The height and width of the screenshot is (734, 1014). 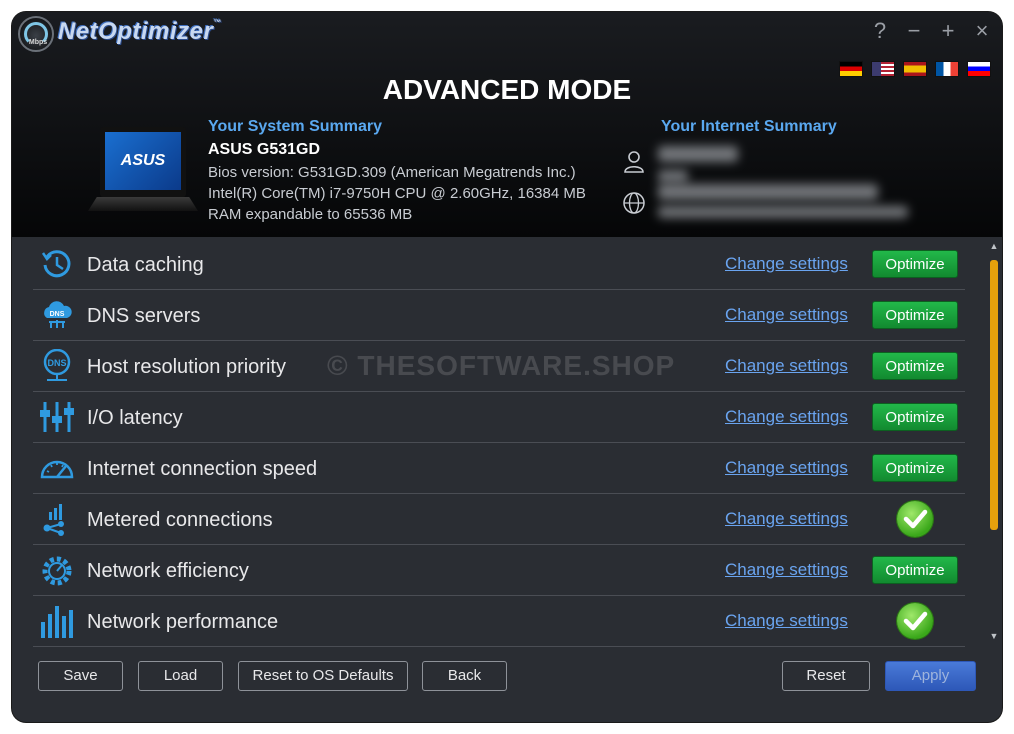 What do you see at coordinates (264, 149) in the screenshot?
I see `system-model: ASUS G531GD` at bounding box center [264, 149].